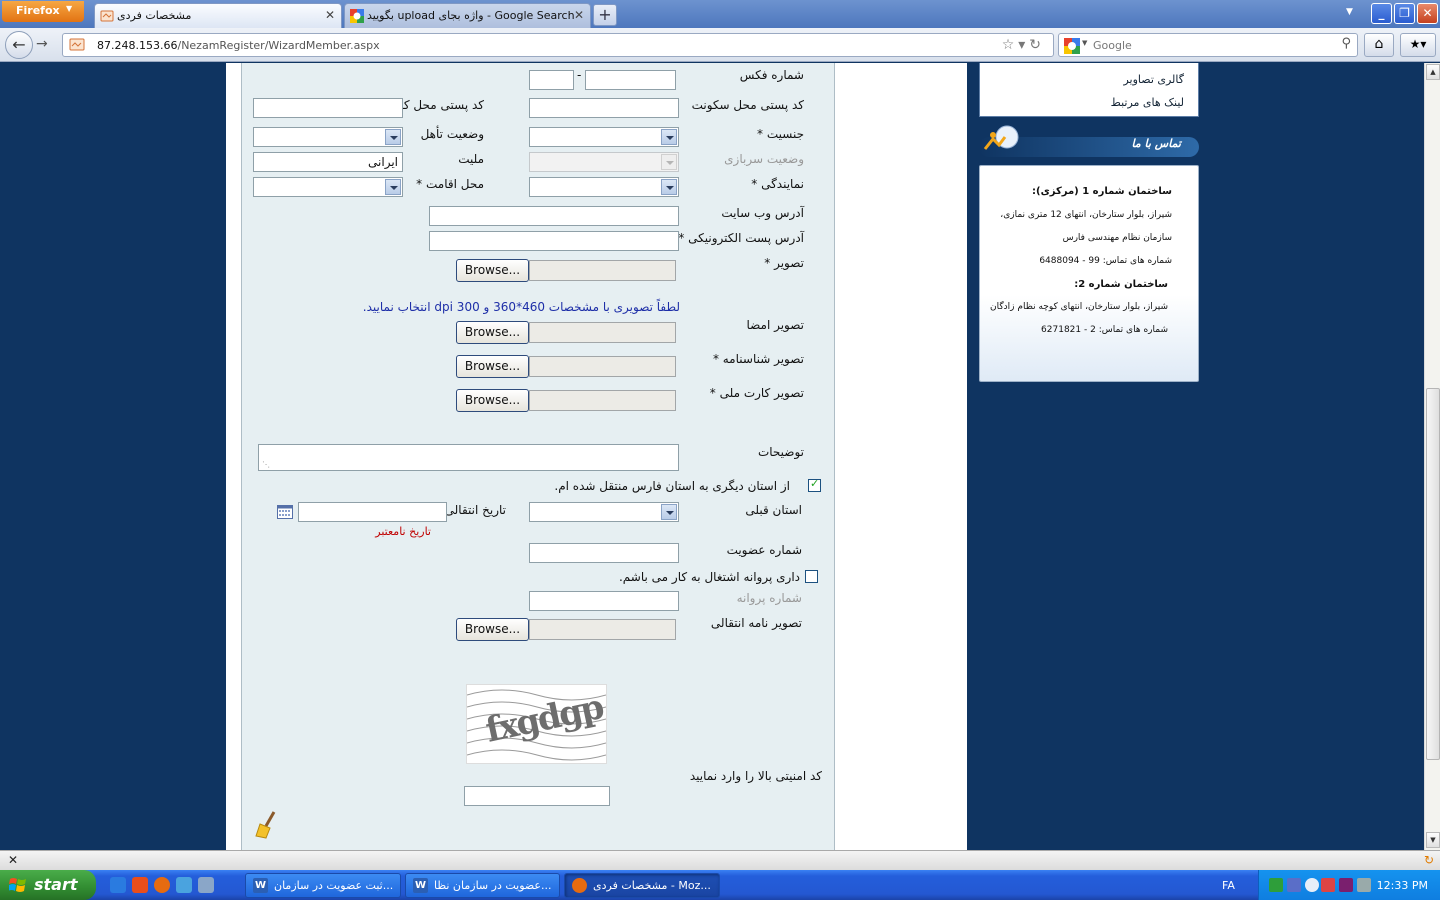 This screenshot has width=1440, height=900. Describe the element at coordinates (1276, 885) in the screenshot. I see `network-icon` at that location.